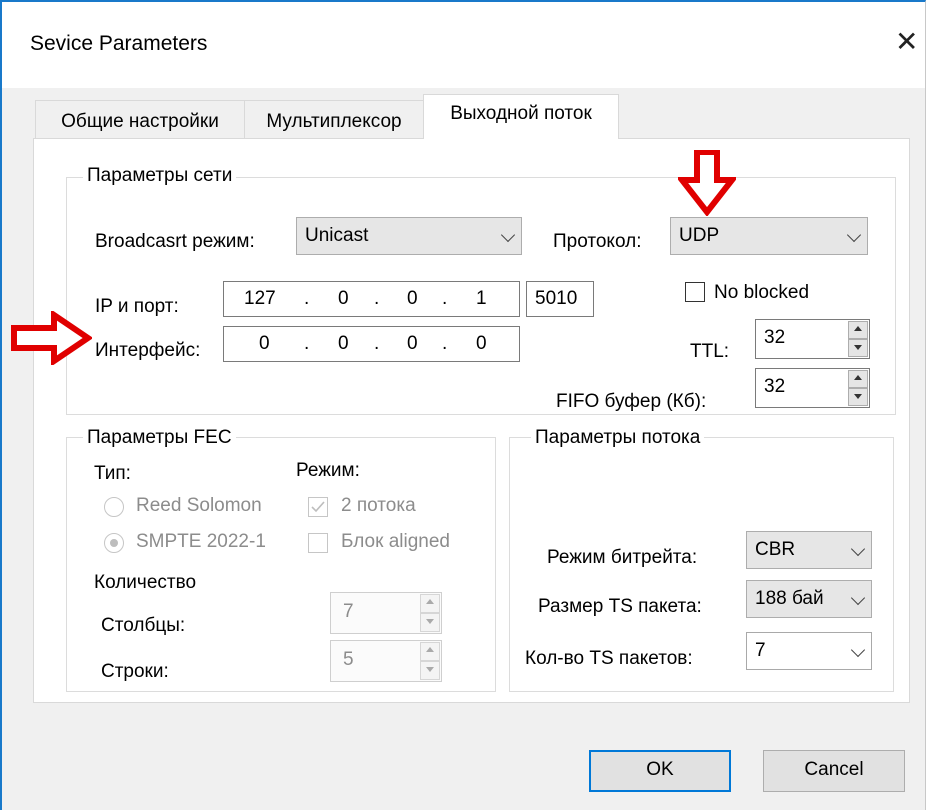 The width and height of the screenshot is (926, 810). Describe the element at coordinates (481, 298) in the screenshot. I see `ip-octet-4: 1` at that location.